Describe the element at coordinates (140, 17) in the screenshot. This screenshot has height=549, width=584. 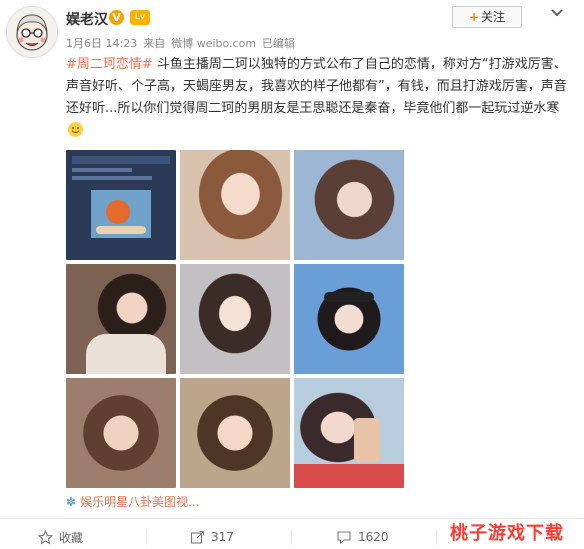
I see `level-badge: Lv` at that location.